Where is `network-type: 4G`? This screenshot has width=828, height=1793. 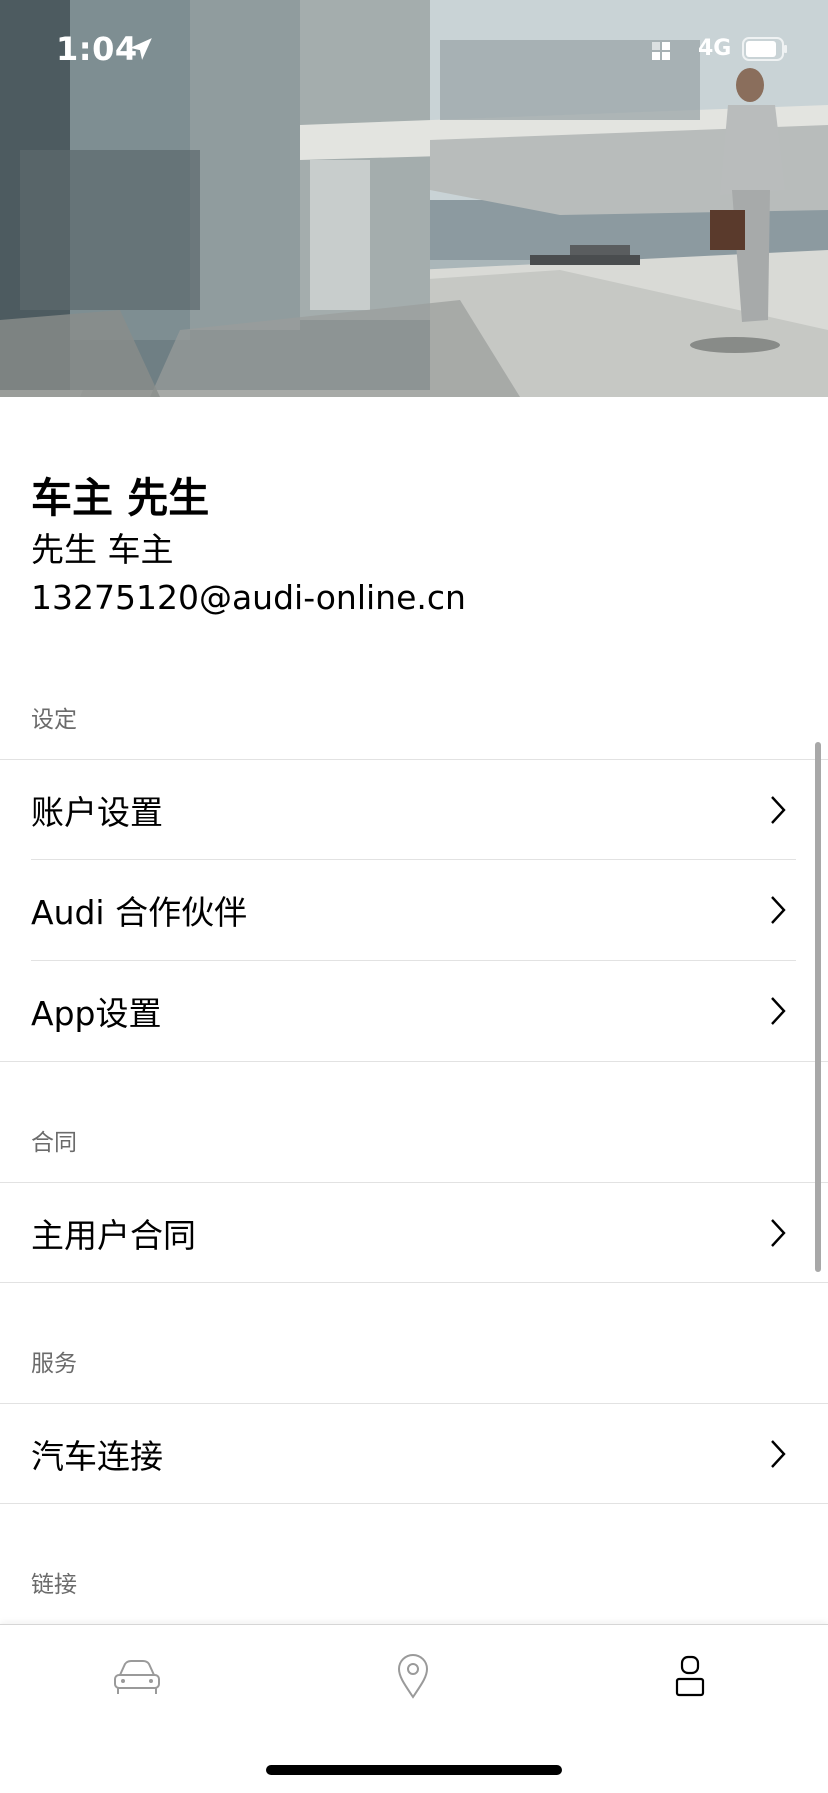 network-type: 4G is located at coordinates (715, 48).